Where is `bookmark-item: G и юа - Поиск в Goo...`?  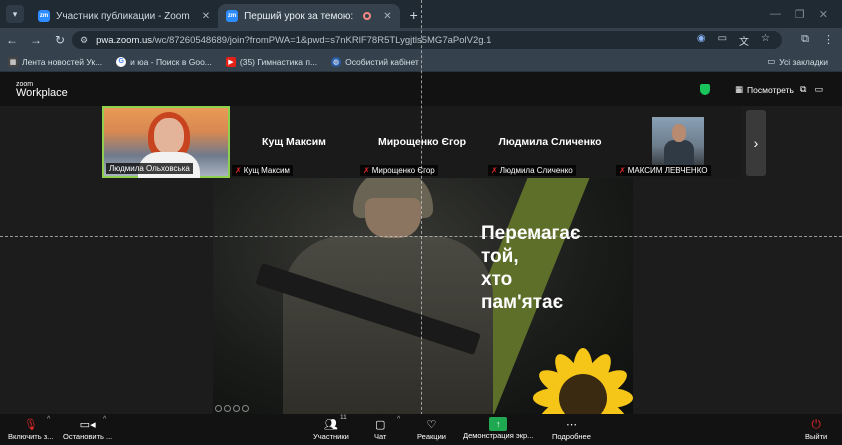
bookmark-item: G и юа - Поиск в Goo... is located at coordinates (164, 61).